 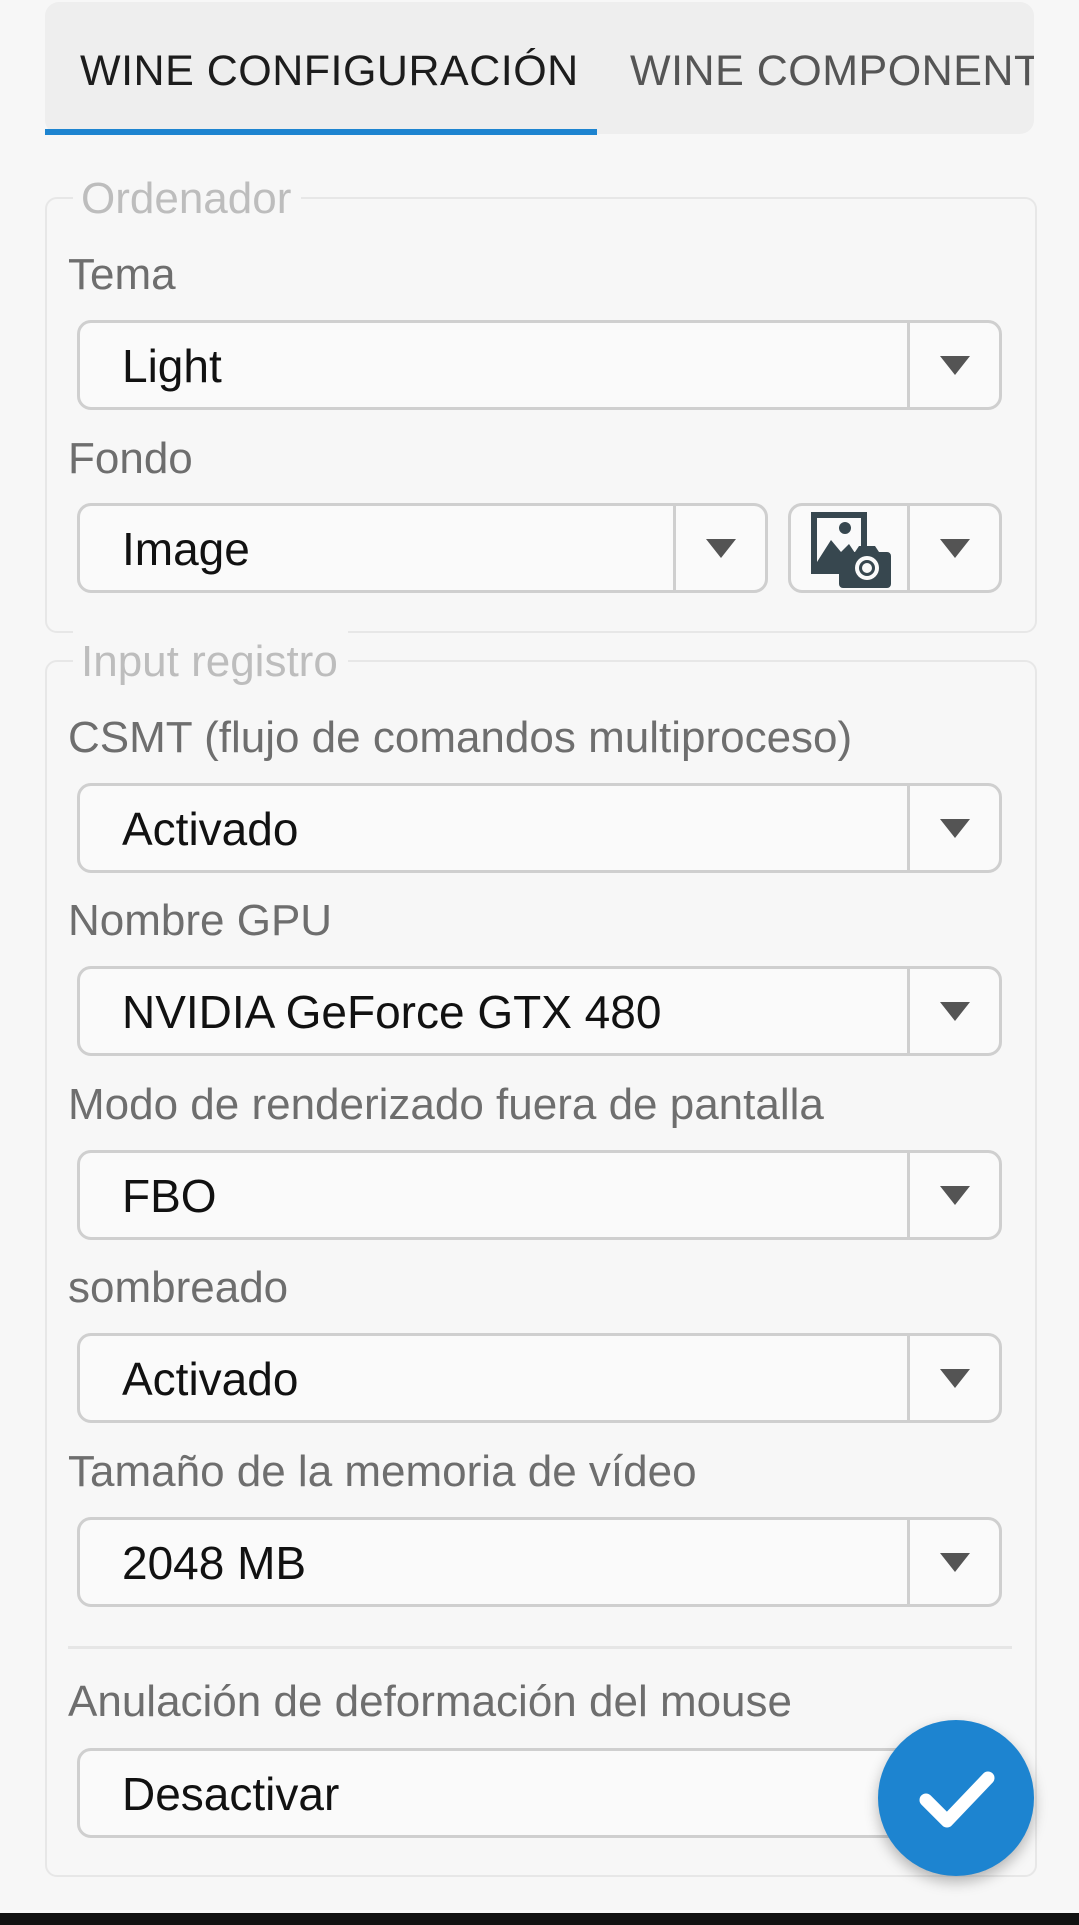 I want to click on background-image-picker, so click(x=895, y=548).